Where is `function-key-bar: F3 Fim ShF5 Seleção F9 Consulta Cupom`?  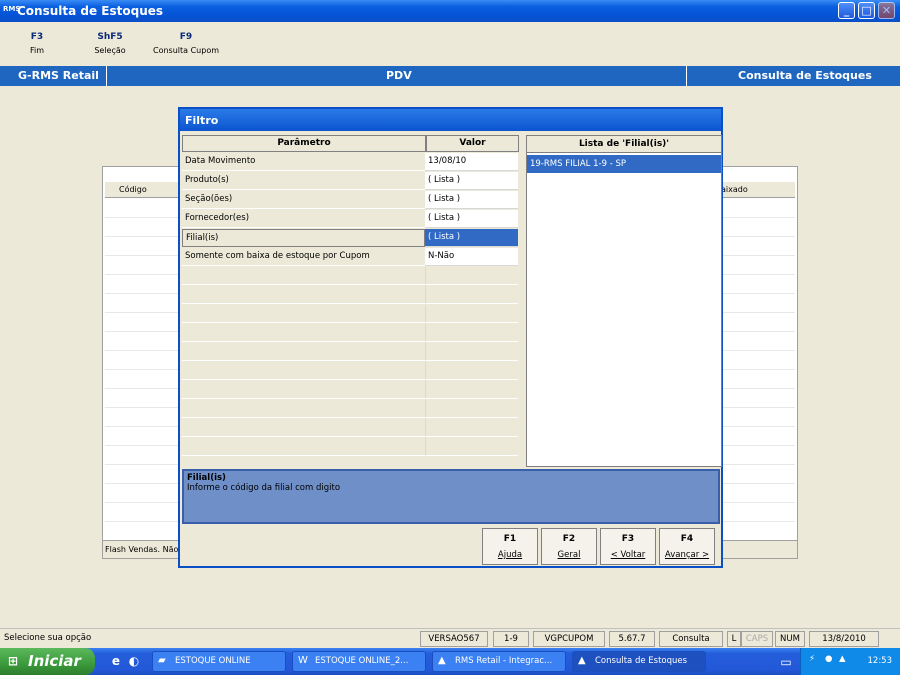
function-key-bar: F3 Fim ShF5 Seleção F9 Consulta Cupom is located at coordinates (450, 44).